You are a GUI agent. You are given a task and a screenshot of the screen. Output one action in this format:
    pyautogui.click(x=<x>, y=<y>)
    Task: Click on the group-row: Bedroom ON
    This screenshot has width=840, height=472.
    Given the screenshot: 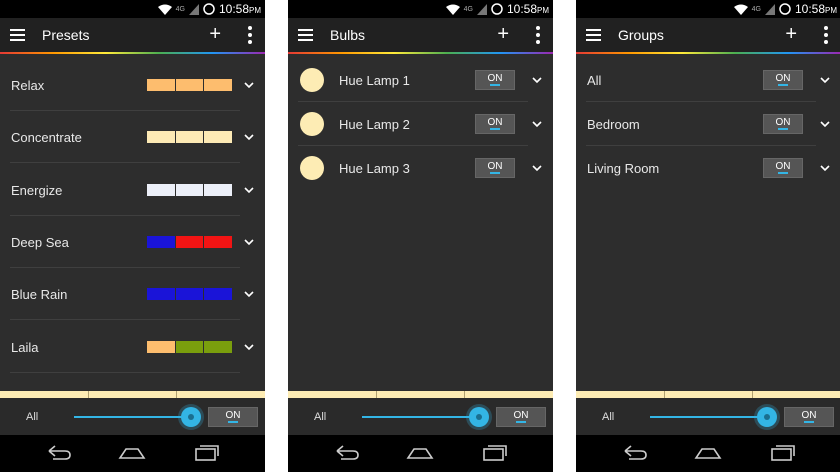 What is the action you would take?
    pyautogui.click(x=708, y=124)
    